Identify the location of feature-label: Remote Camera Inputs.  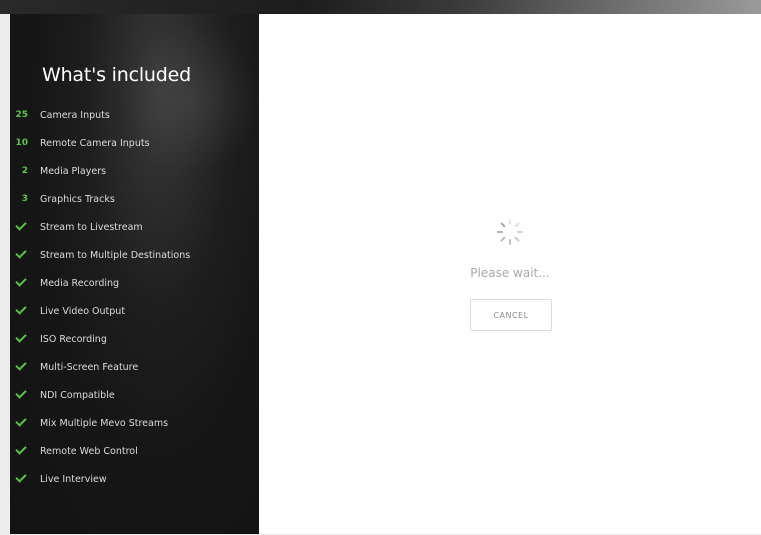
(95, 143).